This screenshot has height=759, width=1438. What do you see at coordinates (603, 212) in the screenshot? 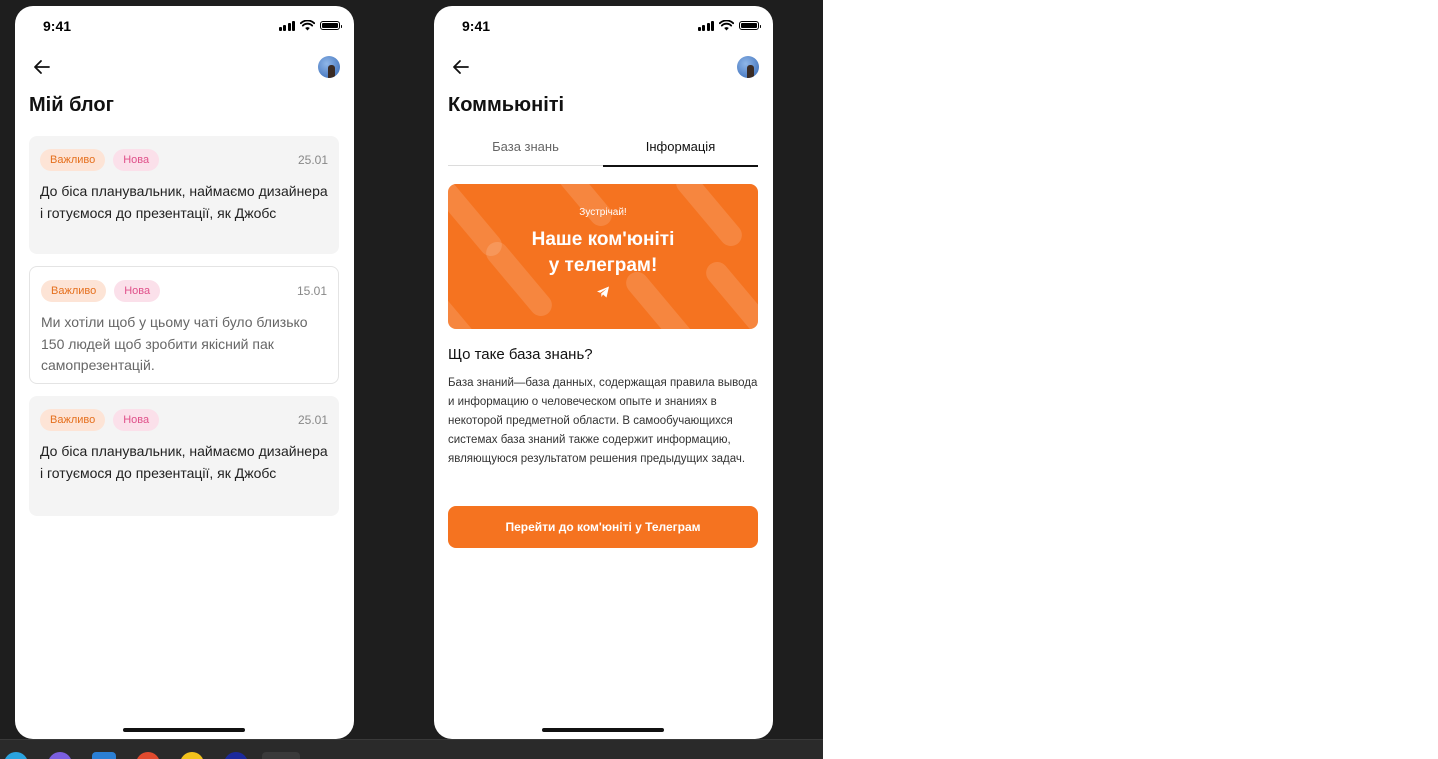
I see `banner-pretitle: Зустрічай!` at bounding box center [603, 212].